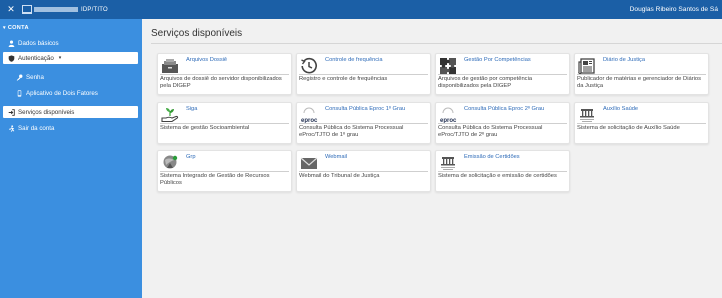  Describe the element at coordinates (336, 157) in the screenshot. I see `service-name: Webmail` at that location.